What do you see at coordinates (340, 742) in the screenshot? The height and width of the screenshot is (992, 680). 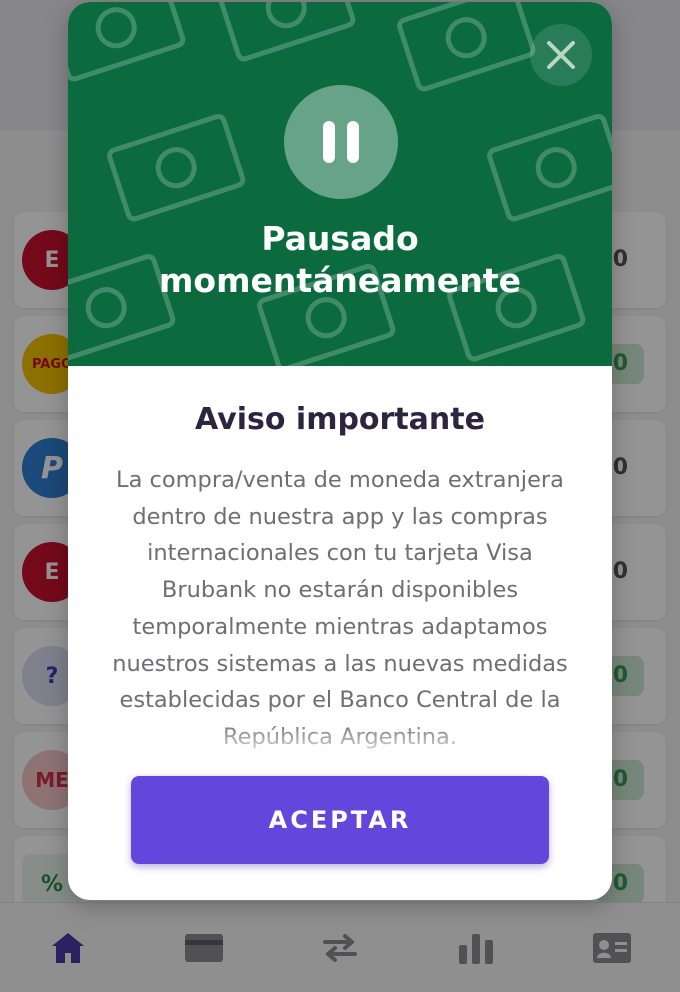 I see `scroll-fade` at bounding box center [340, 742].